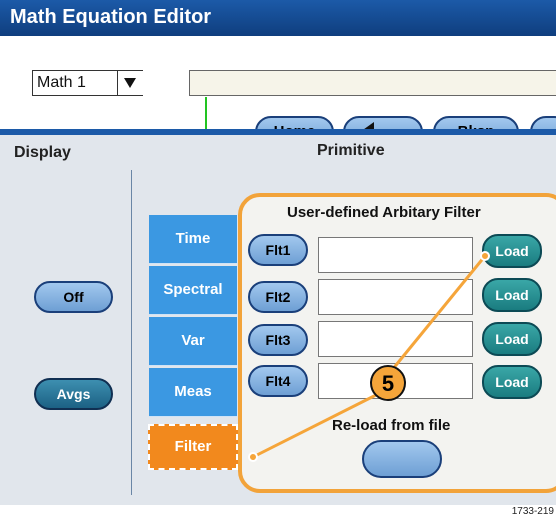  I want to click on column-divider, so click(131, 332).